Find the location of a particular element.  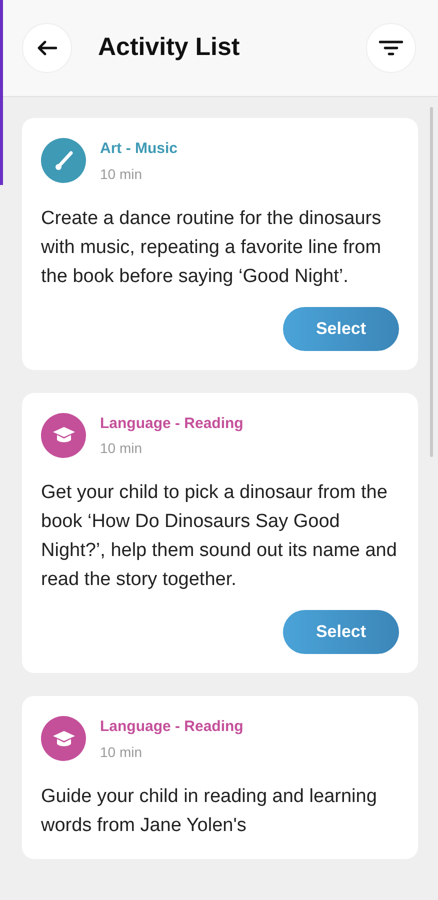

filter-icon is located at coordinates (391, 48).